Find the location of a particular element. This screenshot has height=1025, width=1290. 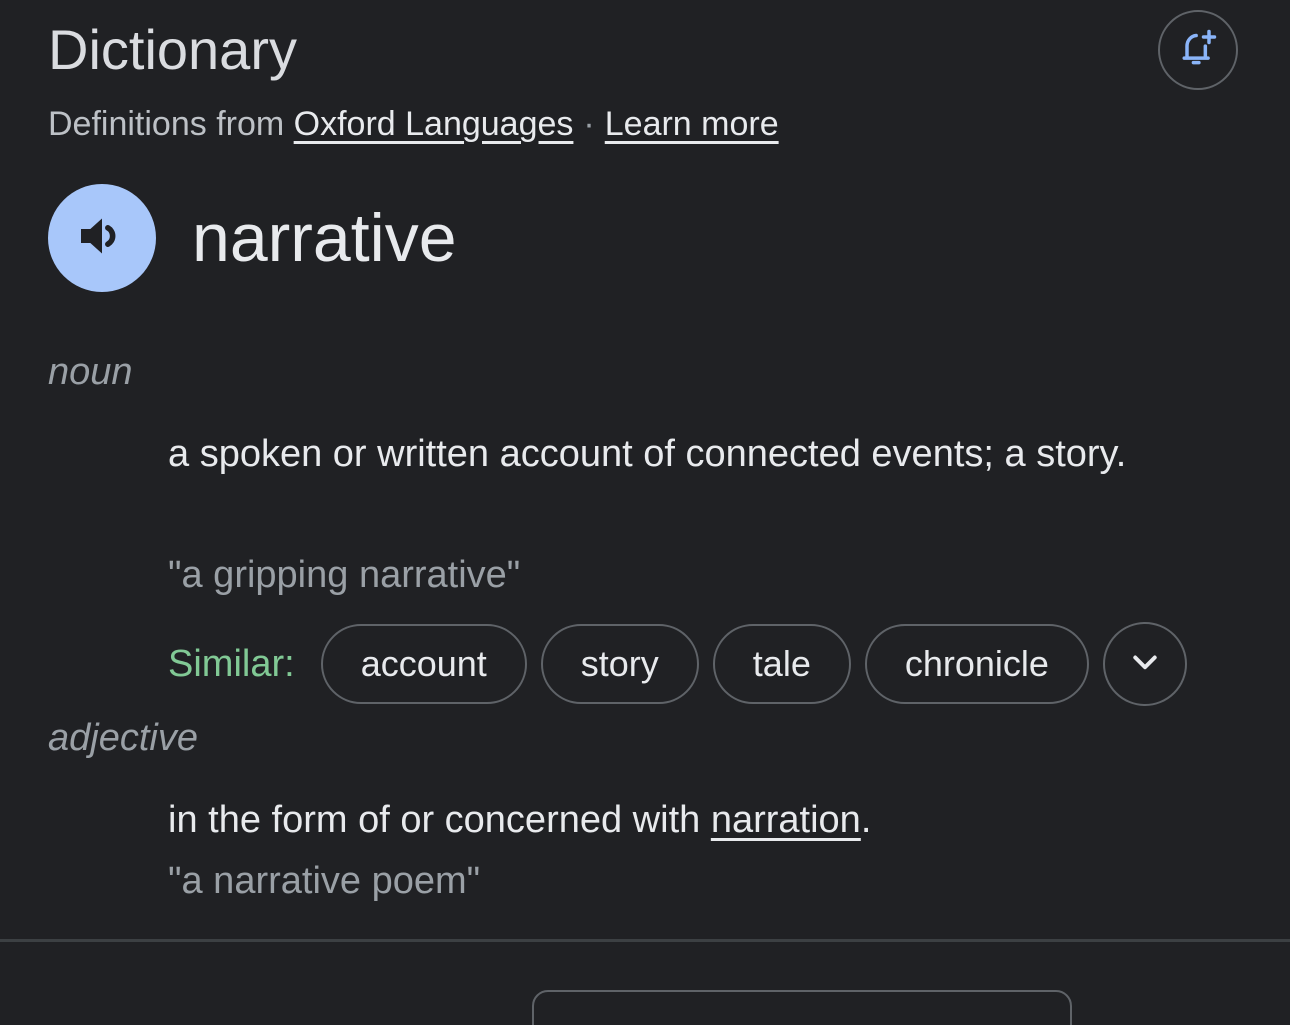

bell-plus-icon is located at coordinates (1198, 50).